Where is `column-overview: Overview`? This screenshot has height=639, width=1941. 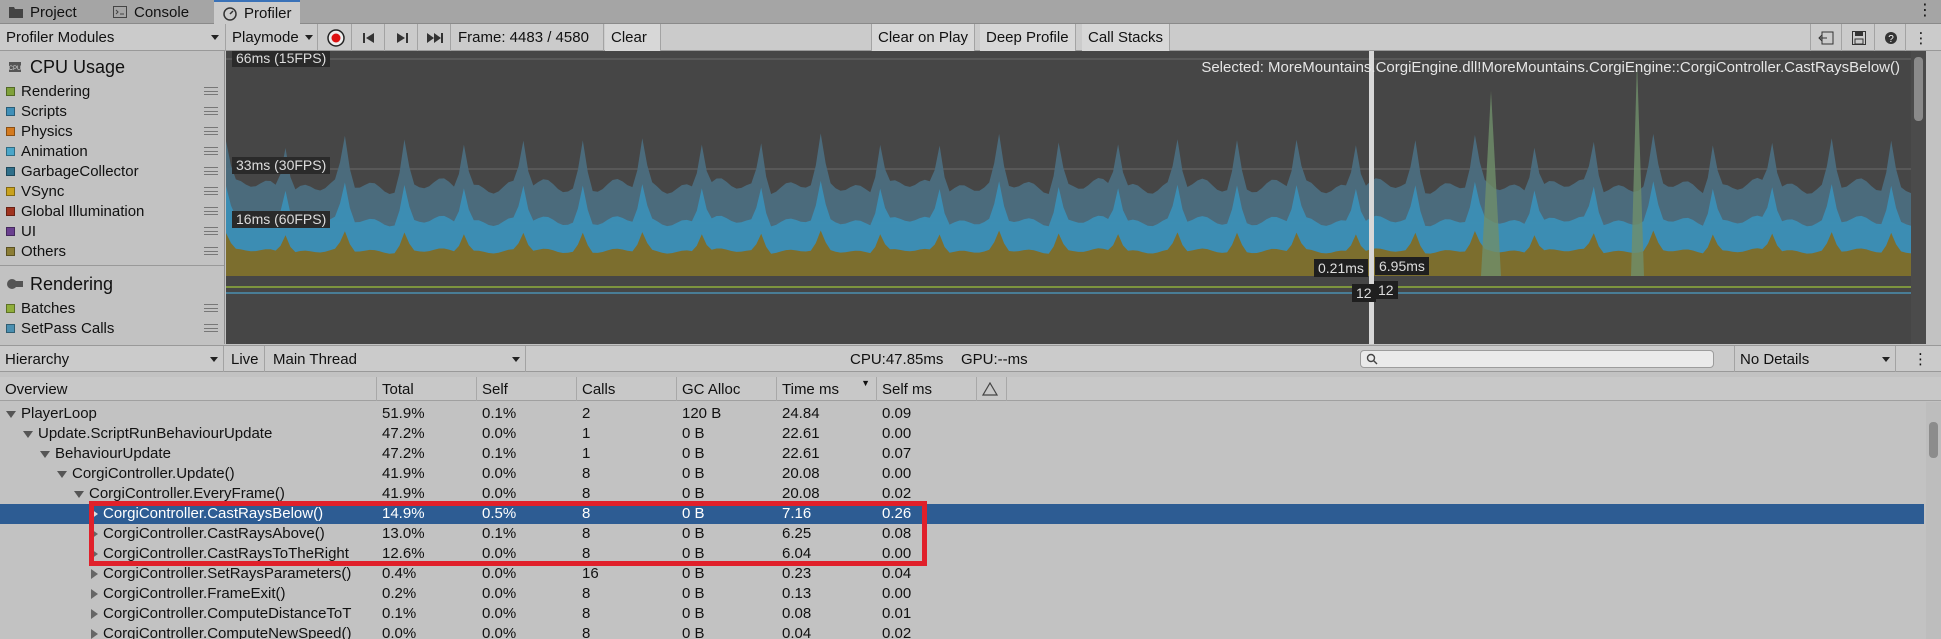
column-overview: Overview is located at coordinates (188, 389).